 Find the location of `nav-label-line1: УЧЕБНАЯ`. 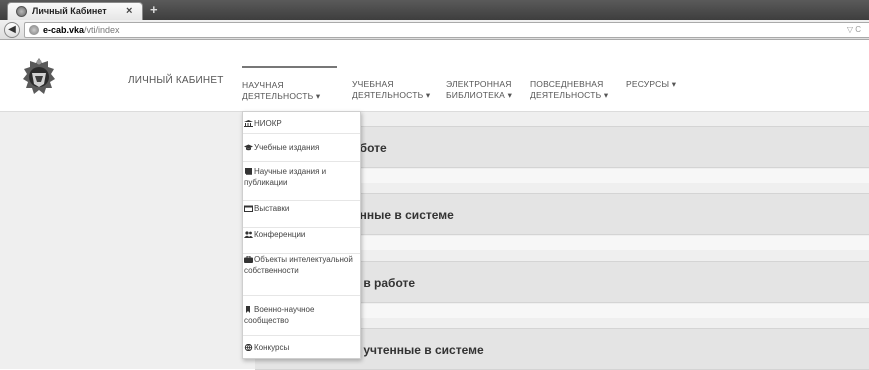

nav-label-line1: УЧЕБНАЯ is located at coordinates (373, 84).